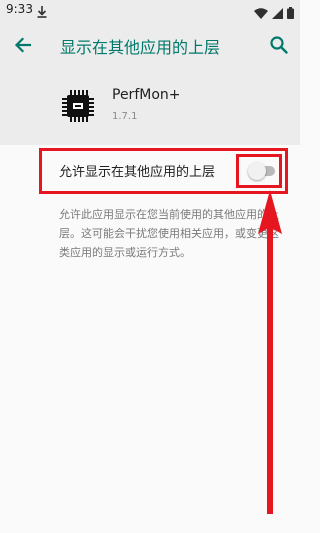 The height and width of the screenshot is (533, 320). Describe the element at coordinates (19, 9) in the screenshot. I see `status-time: 9:33` at that location.